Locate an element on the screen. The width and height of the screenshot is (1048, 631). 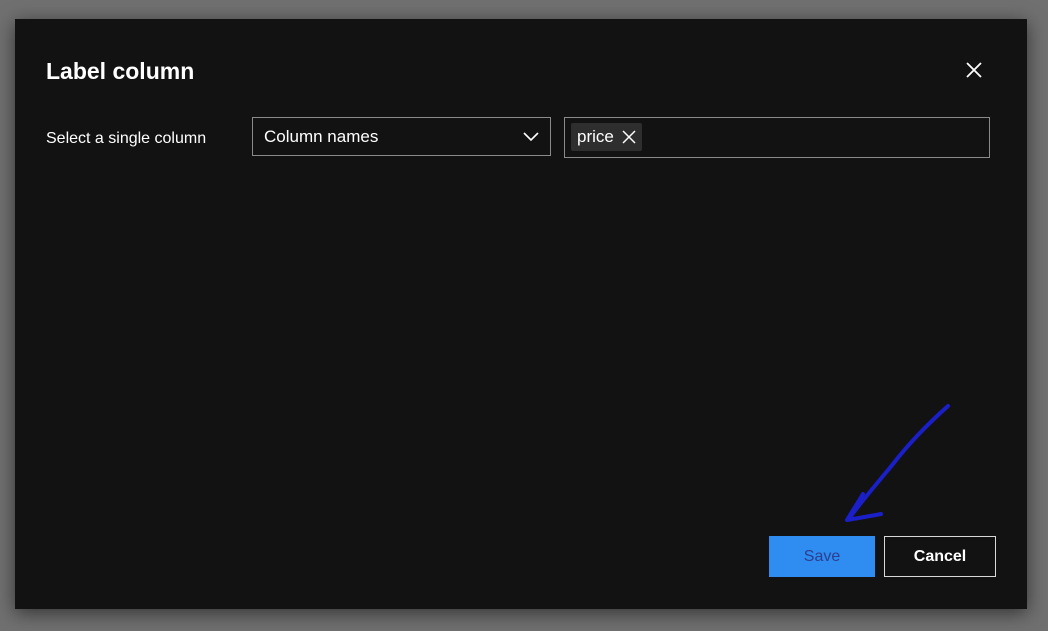
dialog-title: Label column is located at coordinates (120, 71).